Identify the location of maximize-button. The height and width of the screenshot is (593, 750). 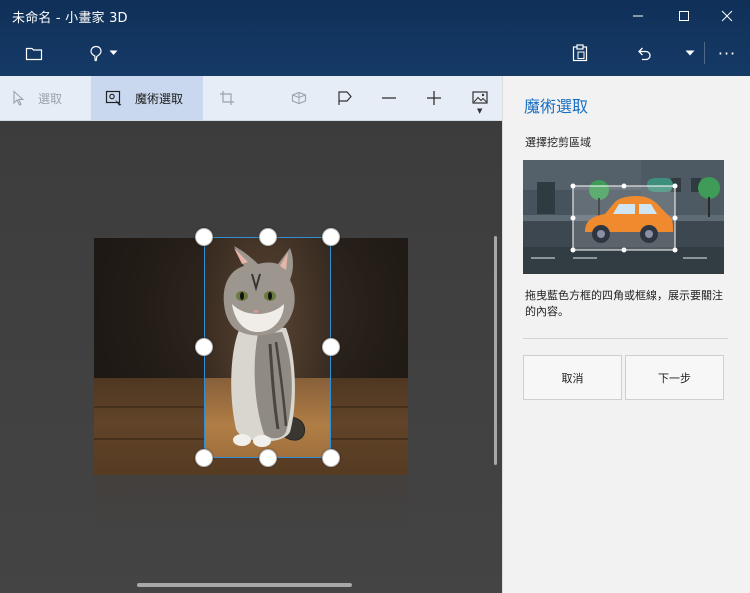
(684, 16).